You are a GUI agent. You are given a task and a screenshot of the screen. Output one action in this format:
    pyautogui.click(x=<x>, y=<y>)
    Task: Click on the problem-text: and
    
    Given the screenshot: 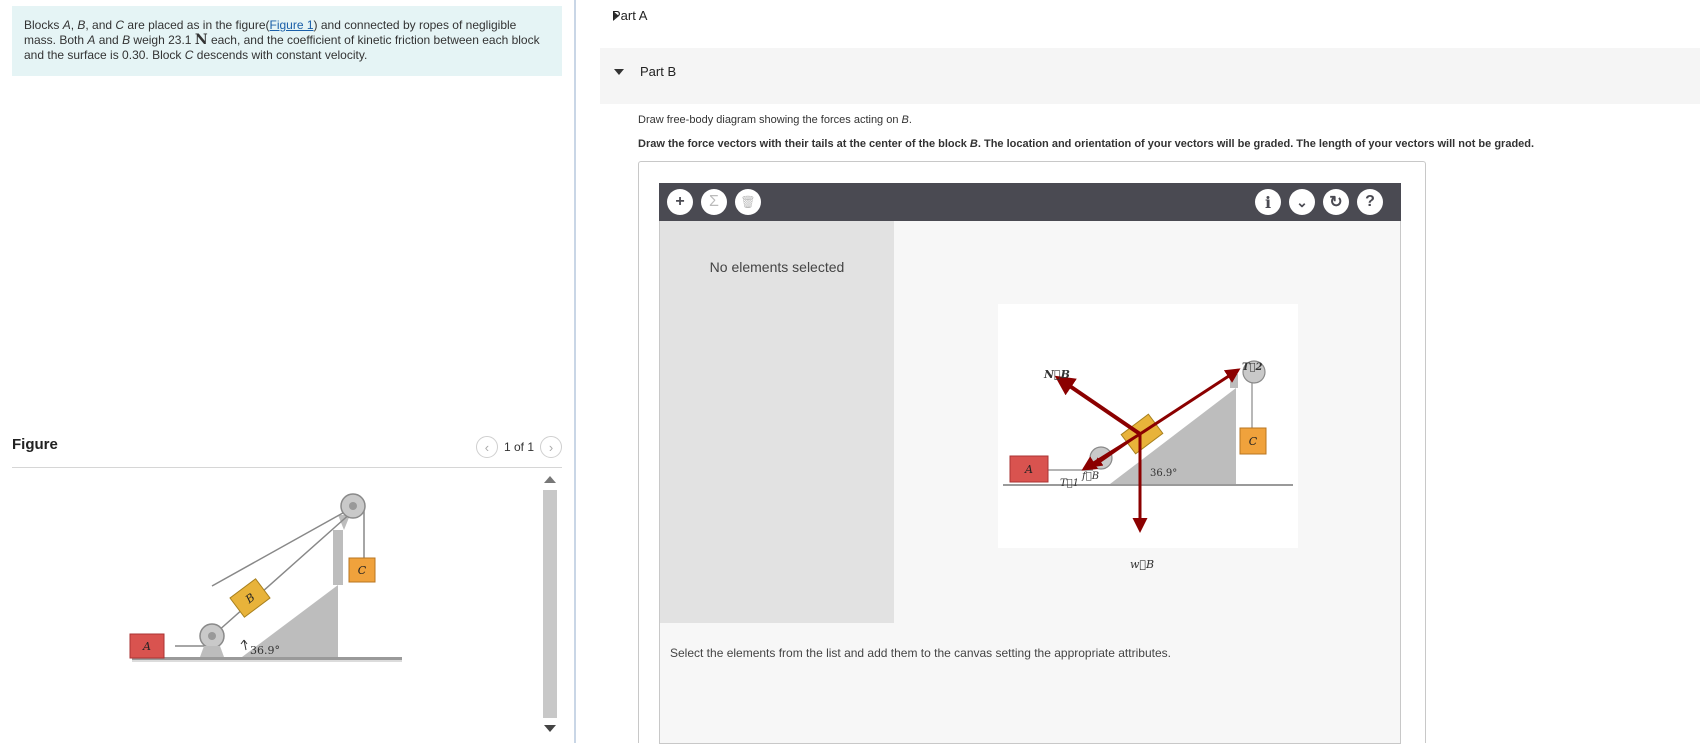 What is the action you would take?
    pyautogui.click(x=109, y=40)
    